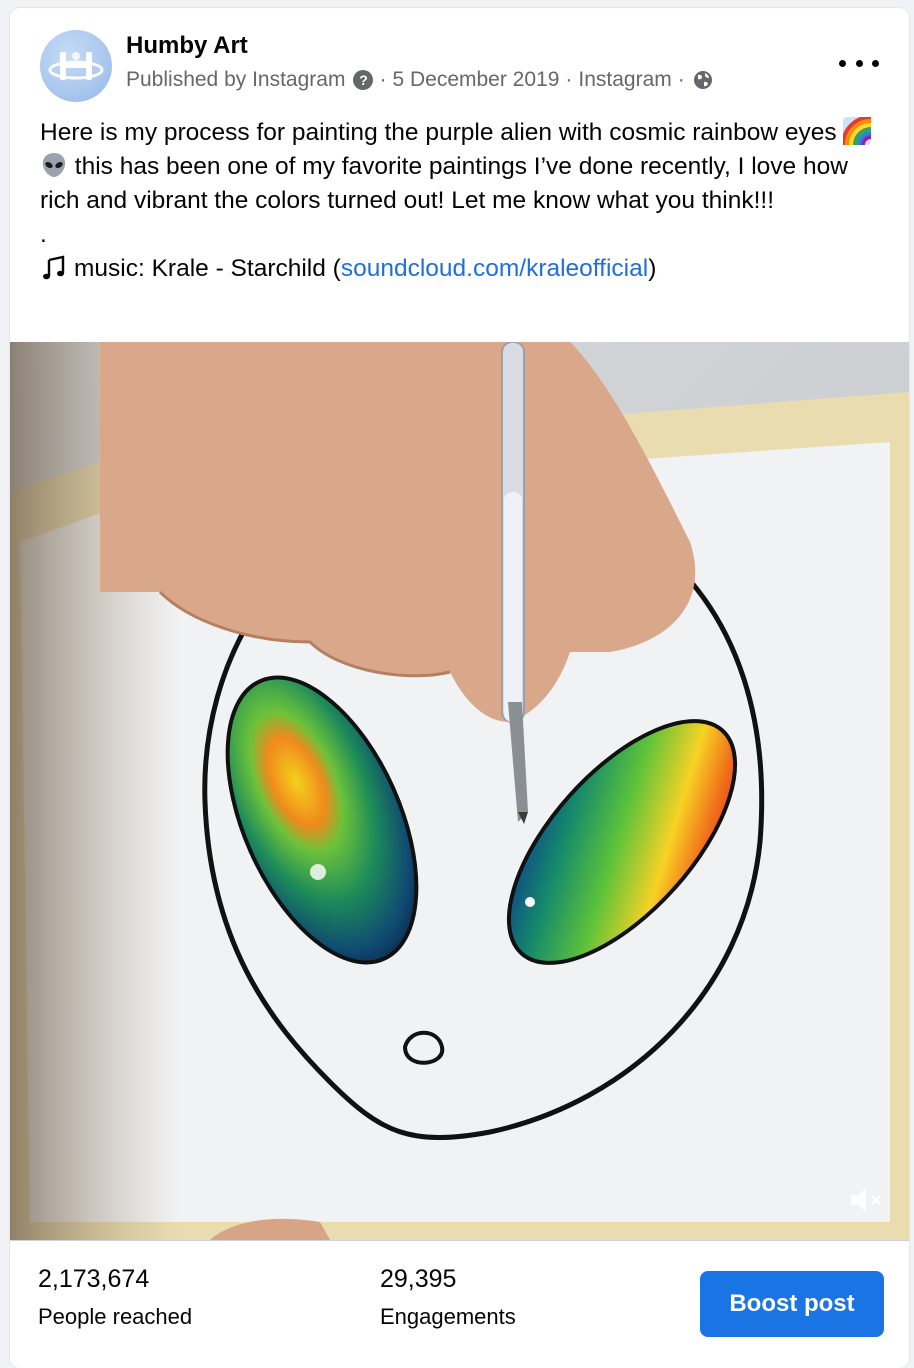  I want to click on reach-label: People reached, so click(115, 1316).